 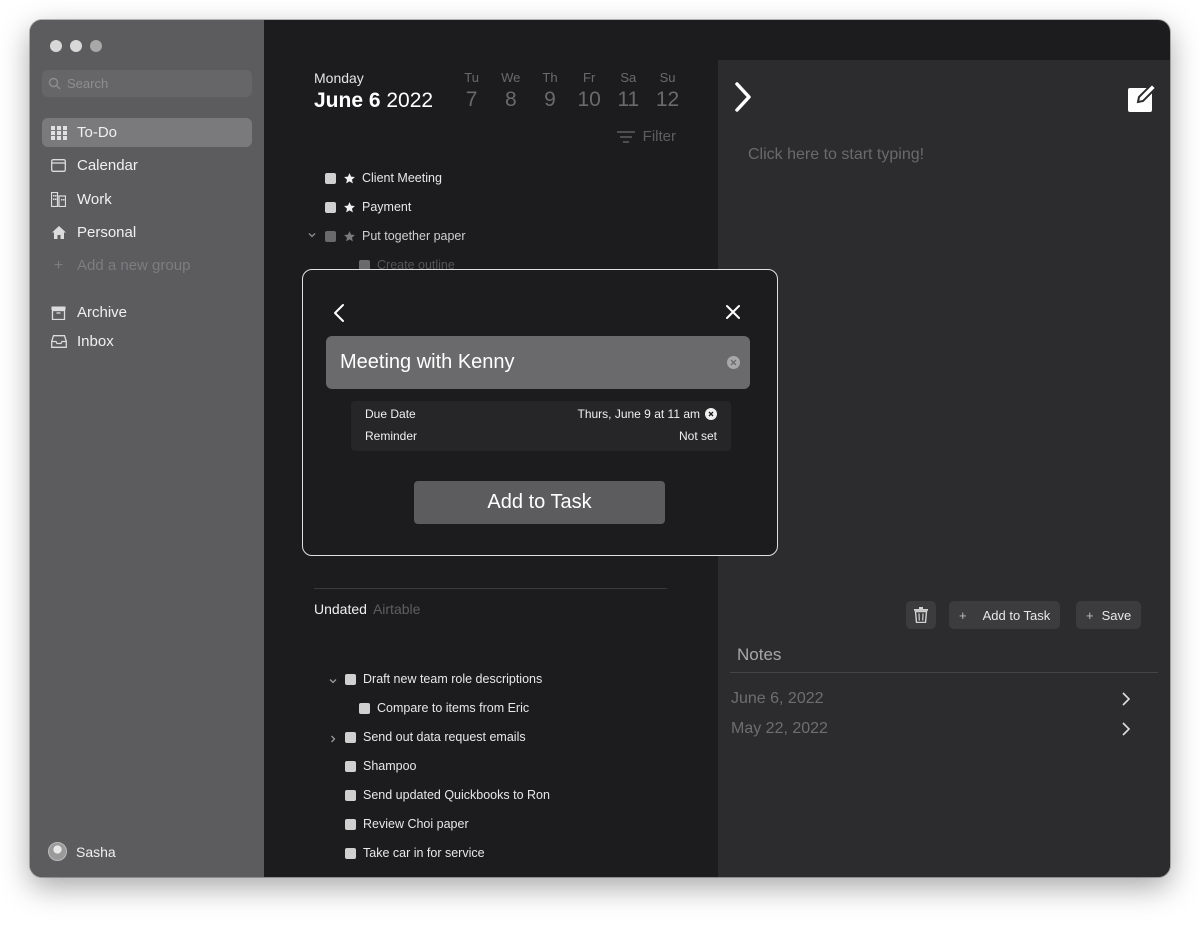 What do you see at coordinates (435, 737) in the screenshot?
I see `task-item: Send out data request emails` at bounding box center [435, 737].